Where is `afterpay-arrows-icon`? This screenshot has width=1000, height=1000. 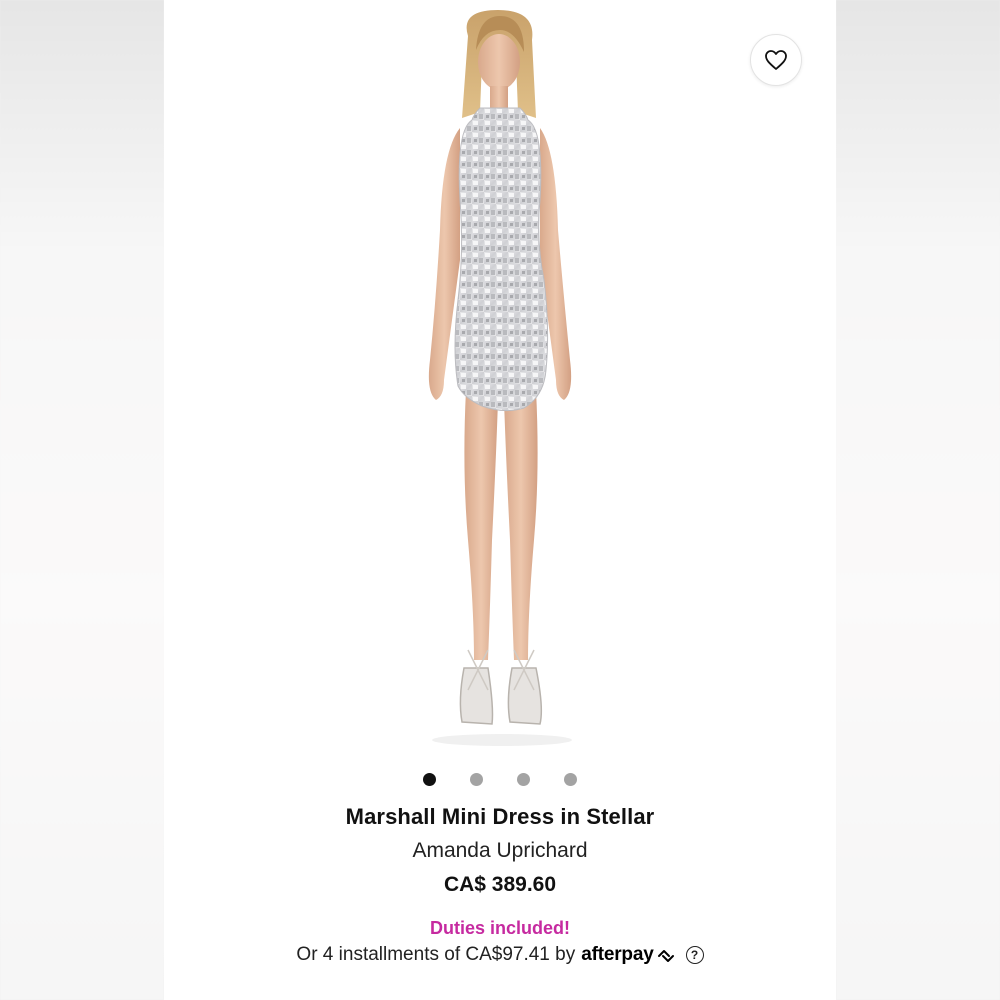
afterpay-arrows-icon is located at coordinates (665, 956).